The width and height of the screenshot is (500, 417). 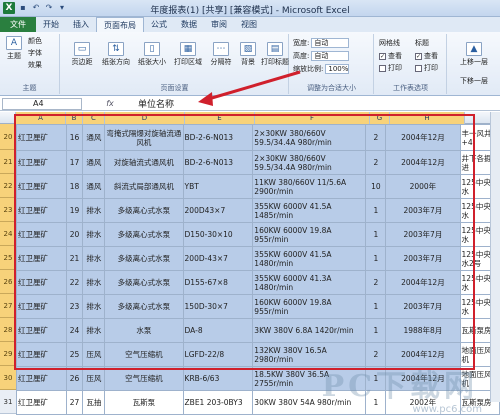 I want to click on table-cell: ZBE1 203-0BY3, so click(x=218, y=402).